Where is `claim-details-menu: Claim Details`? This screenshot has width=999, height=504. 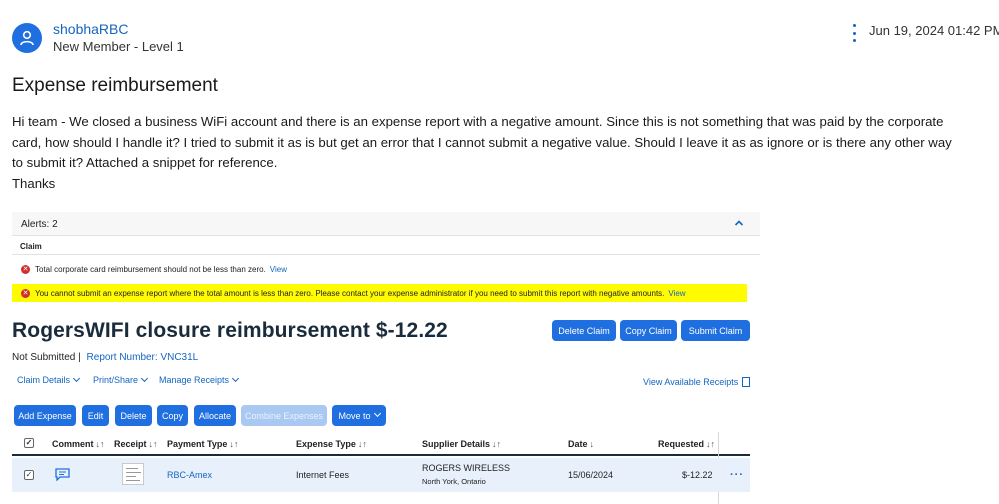 claim-details-menu: Claim Details is located at coordinates (49, 379).